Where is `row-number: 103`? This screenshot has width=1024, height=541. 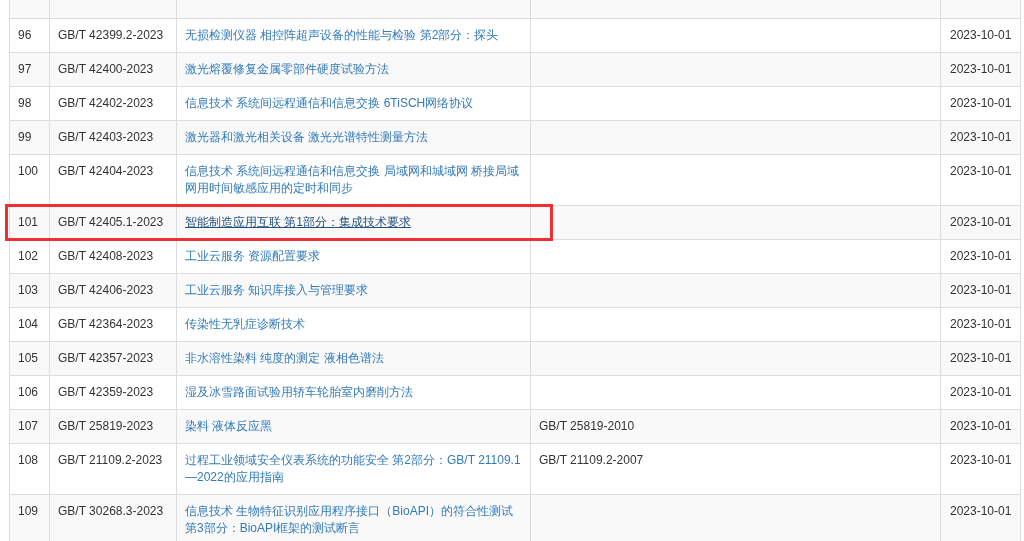 row-number: 103 is located at coordinates (28, 289).